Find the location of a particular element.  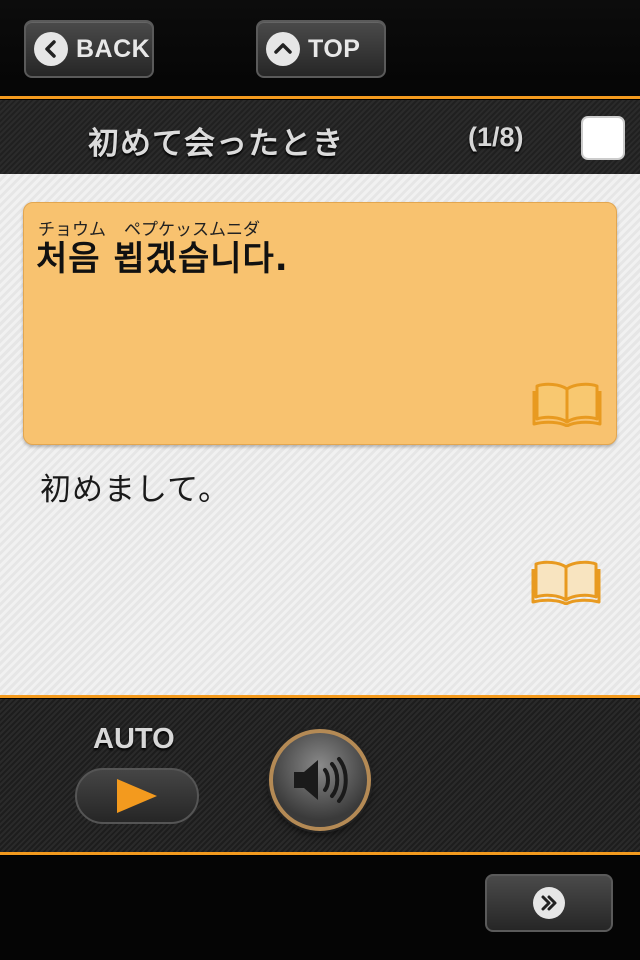

japanese-translation: 初めまして。 is located at coordinates (135, 490).